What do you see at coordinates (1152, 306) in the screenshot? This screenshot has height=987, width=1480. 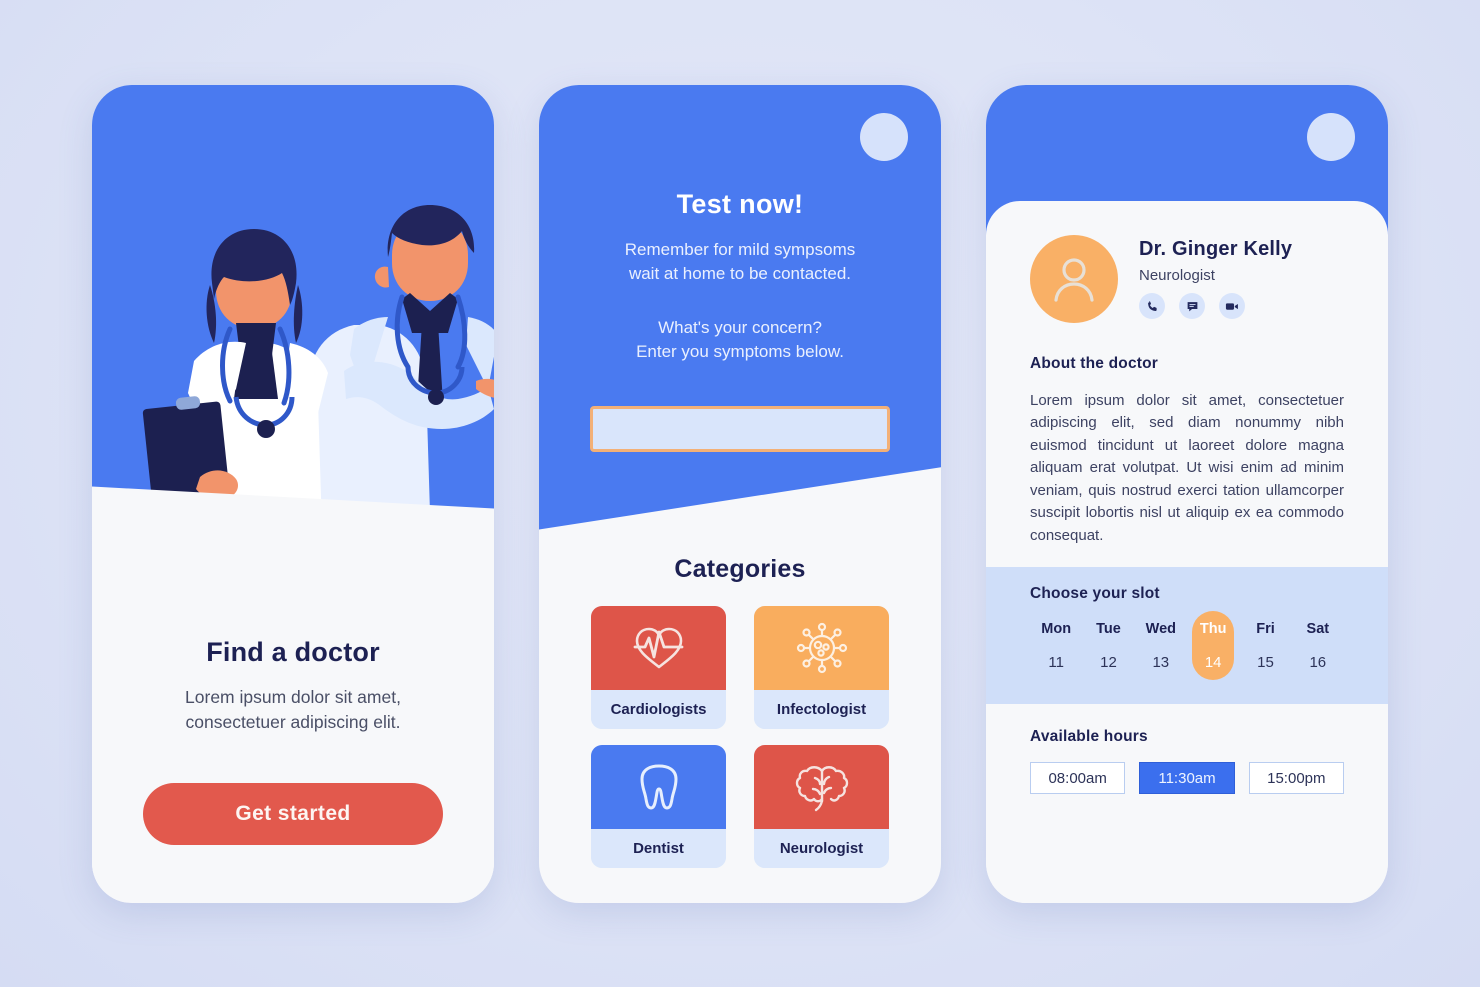 I see `phone-icon` at bounding box center [1152, 306].